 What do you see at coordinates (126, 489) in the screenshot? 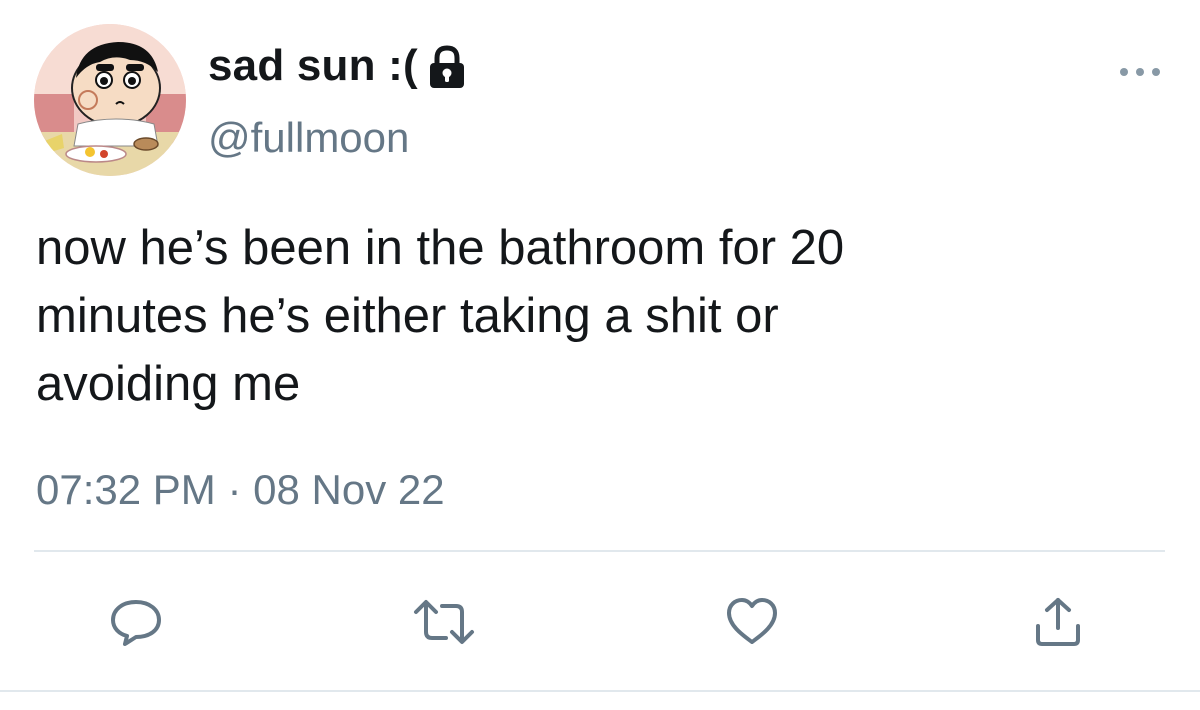
I see `tweet-time: 07:32 PM` at bounding box center [126, 489].